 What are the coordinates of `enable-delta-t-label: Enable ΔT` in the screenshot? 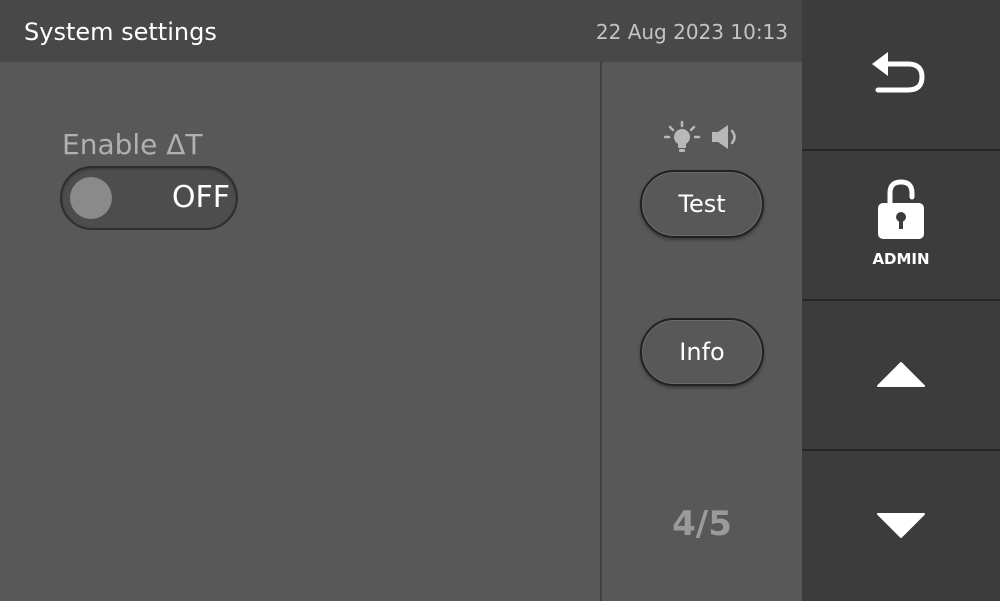 It's located at (132, 144).